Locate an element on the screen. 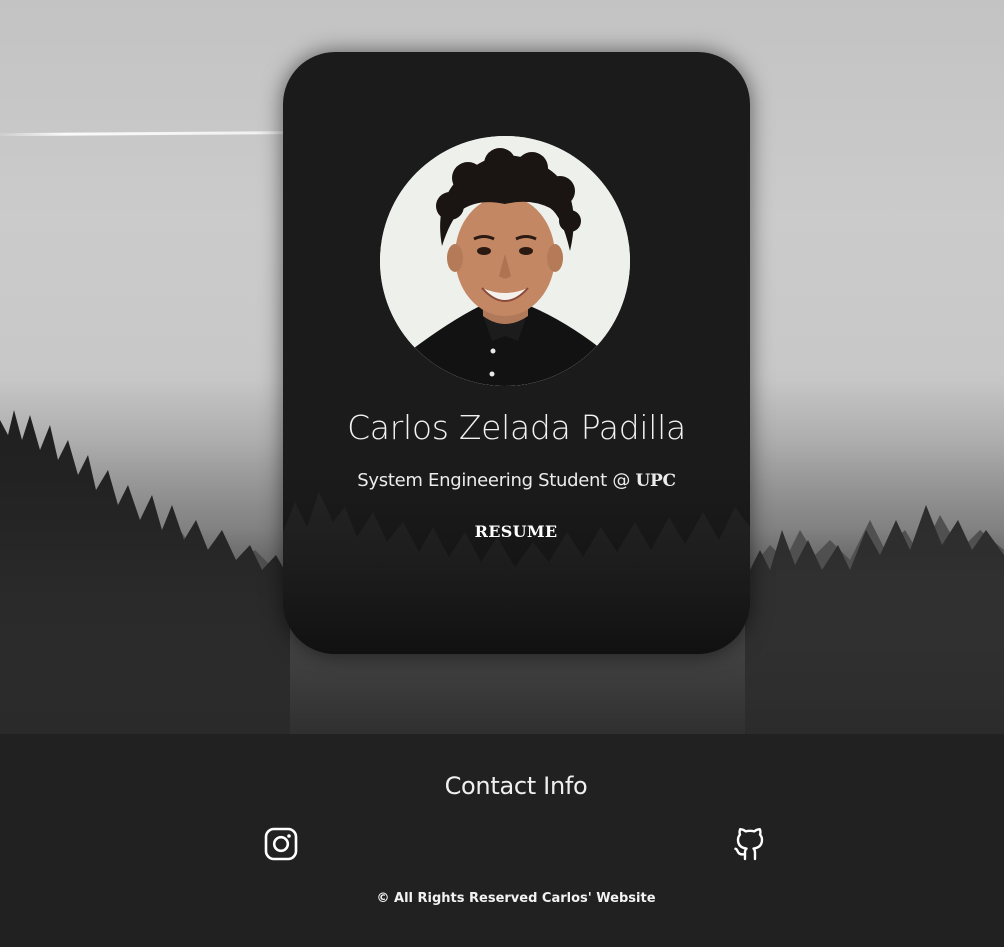 This screenshot has height=947, width=1004. resume-link: RESUME is located at coordinates (516, 532).